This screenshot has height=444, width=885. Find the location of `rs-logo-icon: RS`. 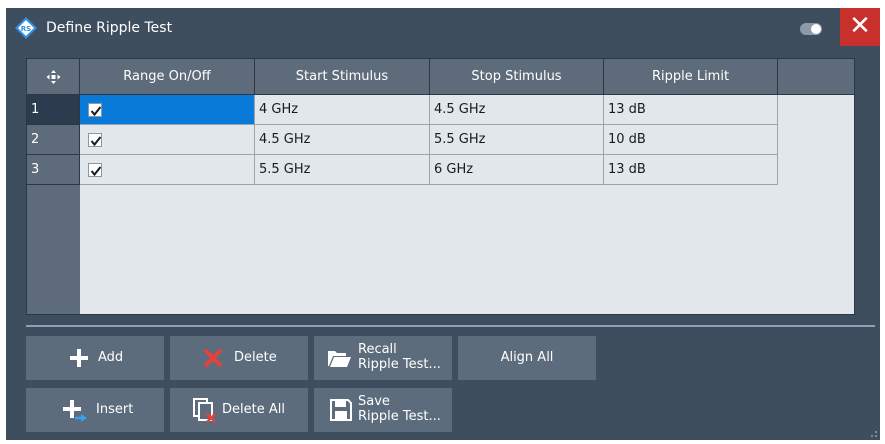

rs-logo-icon: RS is located at coordinates (26, 28).